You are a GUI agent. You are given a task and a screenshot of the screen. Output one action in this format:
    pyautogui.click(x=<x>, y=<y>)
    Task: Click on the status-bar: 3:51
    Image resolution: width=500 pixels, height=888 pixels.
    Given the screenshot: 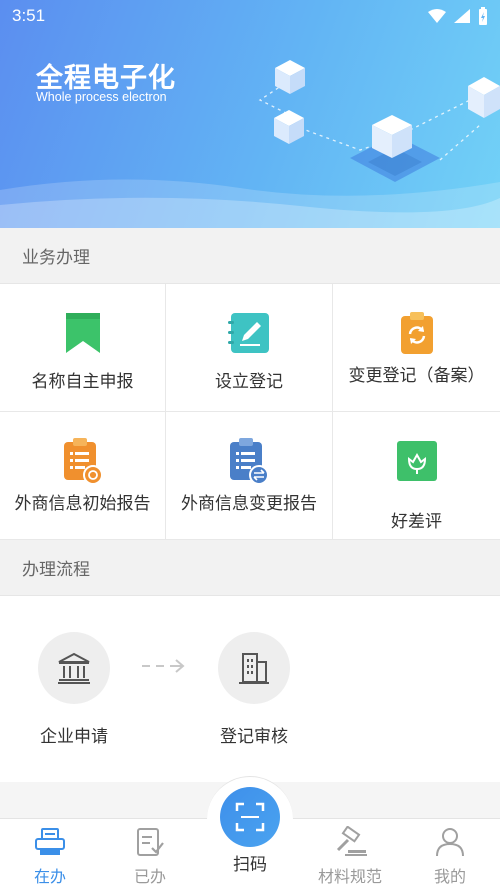 What is the action you would take?
    pyautogui.click(x=250, y=16)
    